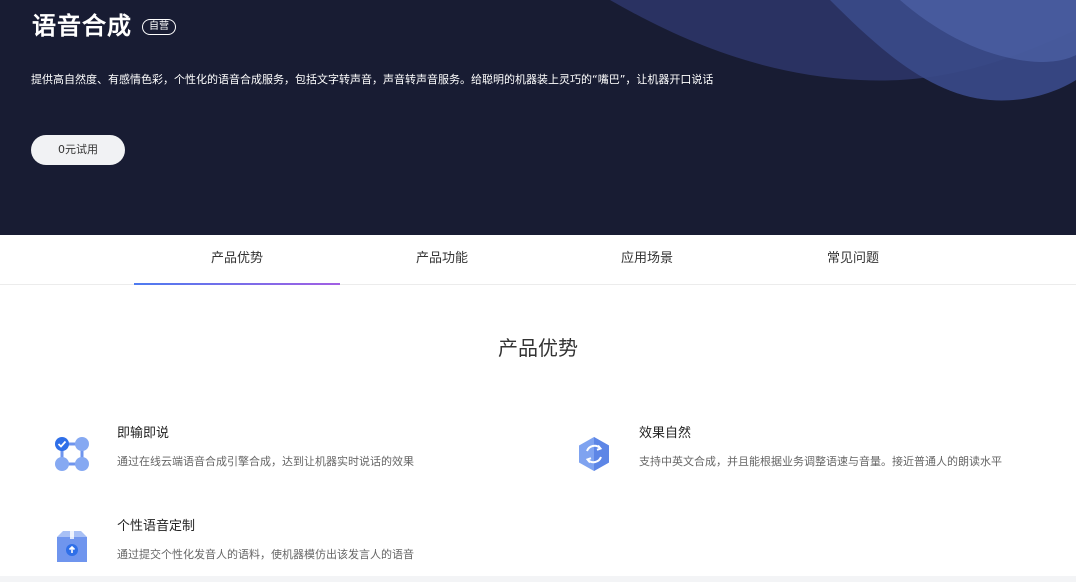 The height and width of the screenshot is (582, 1076). I want to click on feature-description: 支持中英文合成，并且能根据业务调整语速与音量。接近普通人的朗读水平, so click(820, 461).